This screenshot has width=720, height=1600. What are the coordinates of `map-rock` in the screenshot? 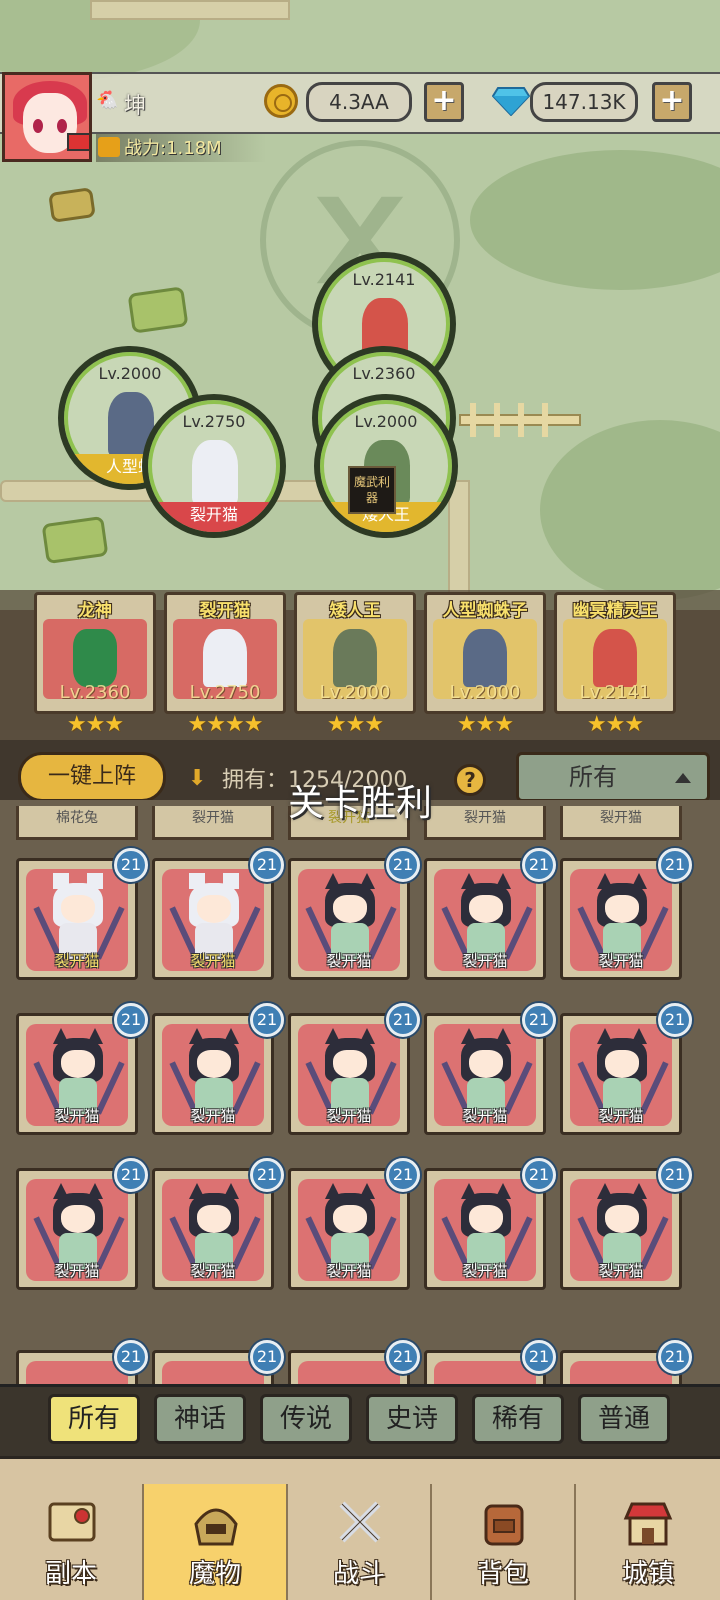 It's located at (158, 310).